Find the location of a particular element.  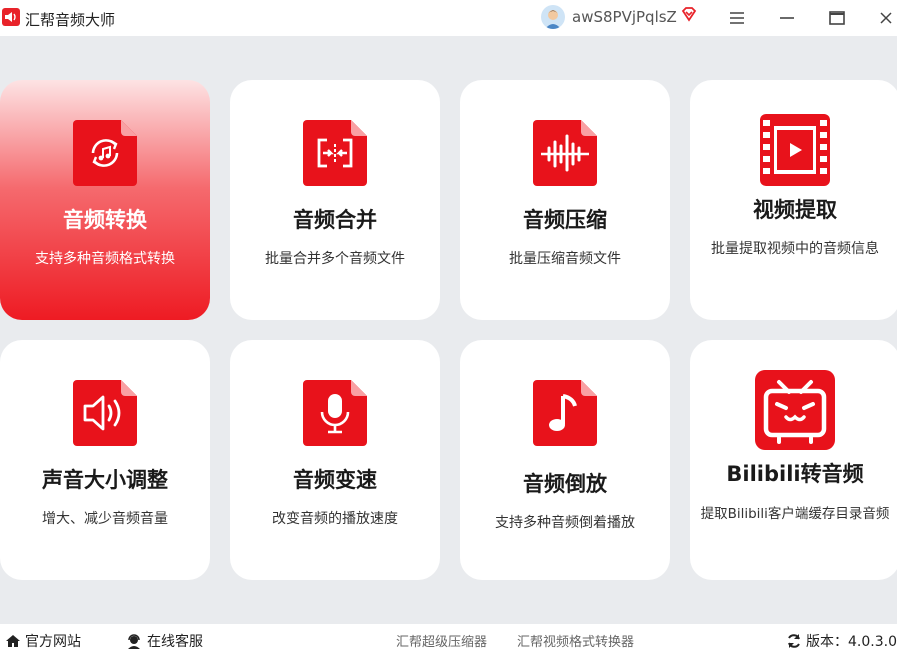

audio-speed-icon is located at coordinates (335, 413).